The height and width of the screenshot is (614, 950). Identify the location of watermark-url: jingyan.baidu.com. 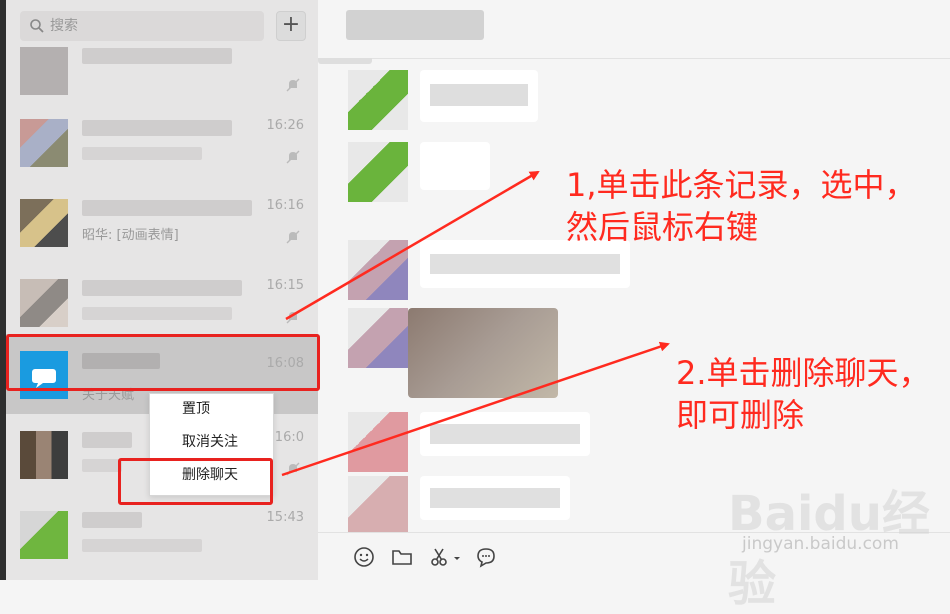
(820, 544).